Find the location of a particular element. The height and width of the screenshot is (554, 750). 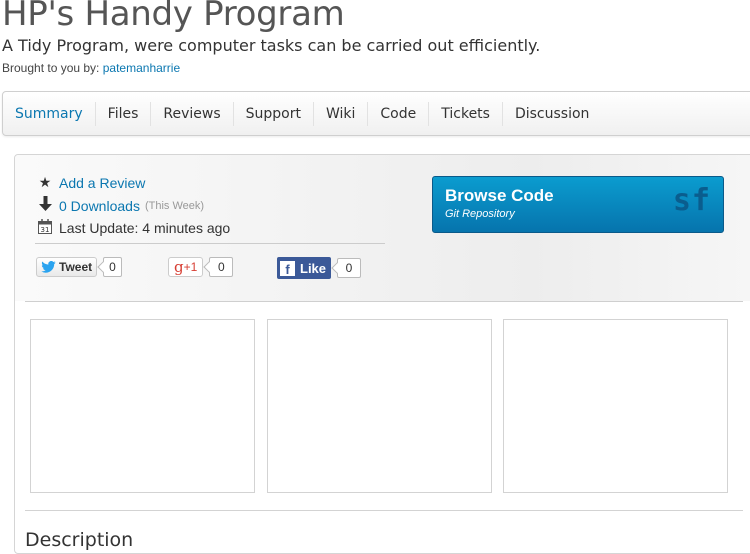

tab-code: Code is located at coordinates (399, 113).